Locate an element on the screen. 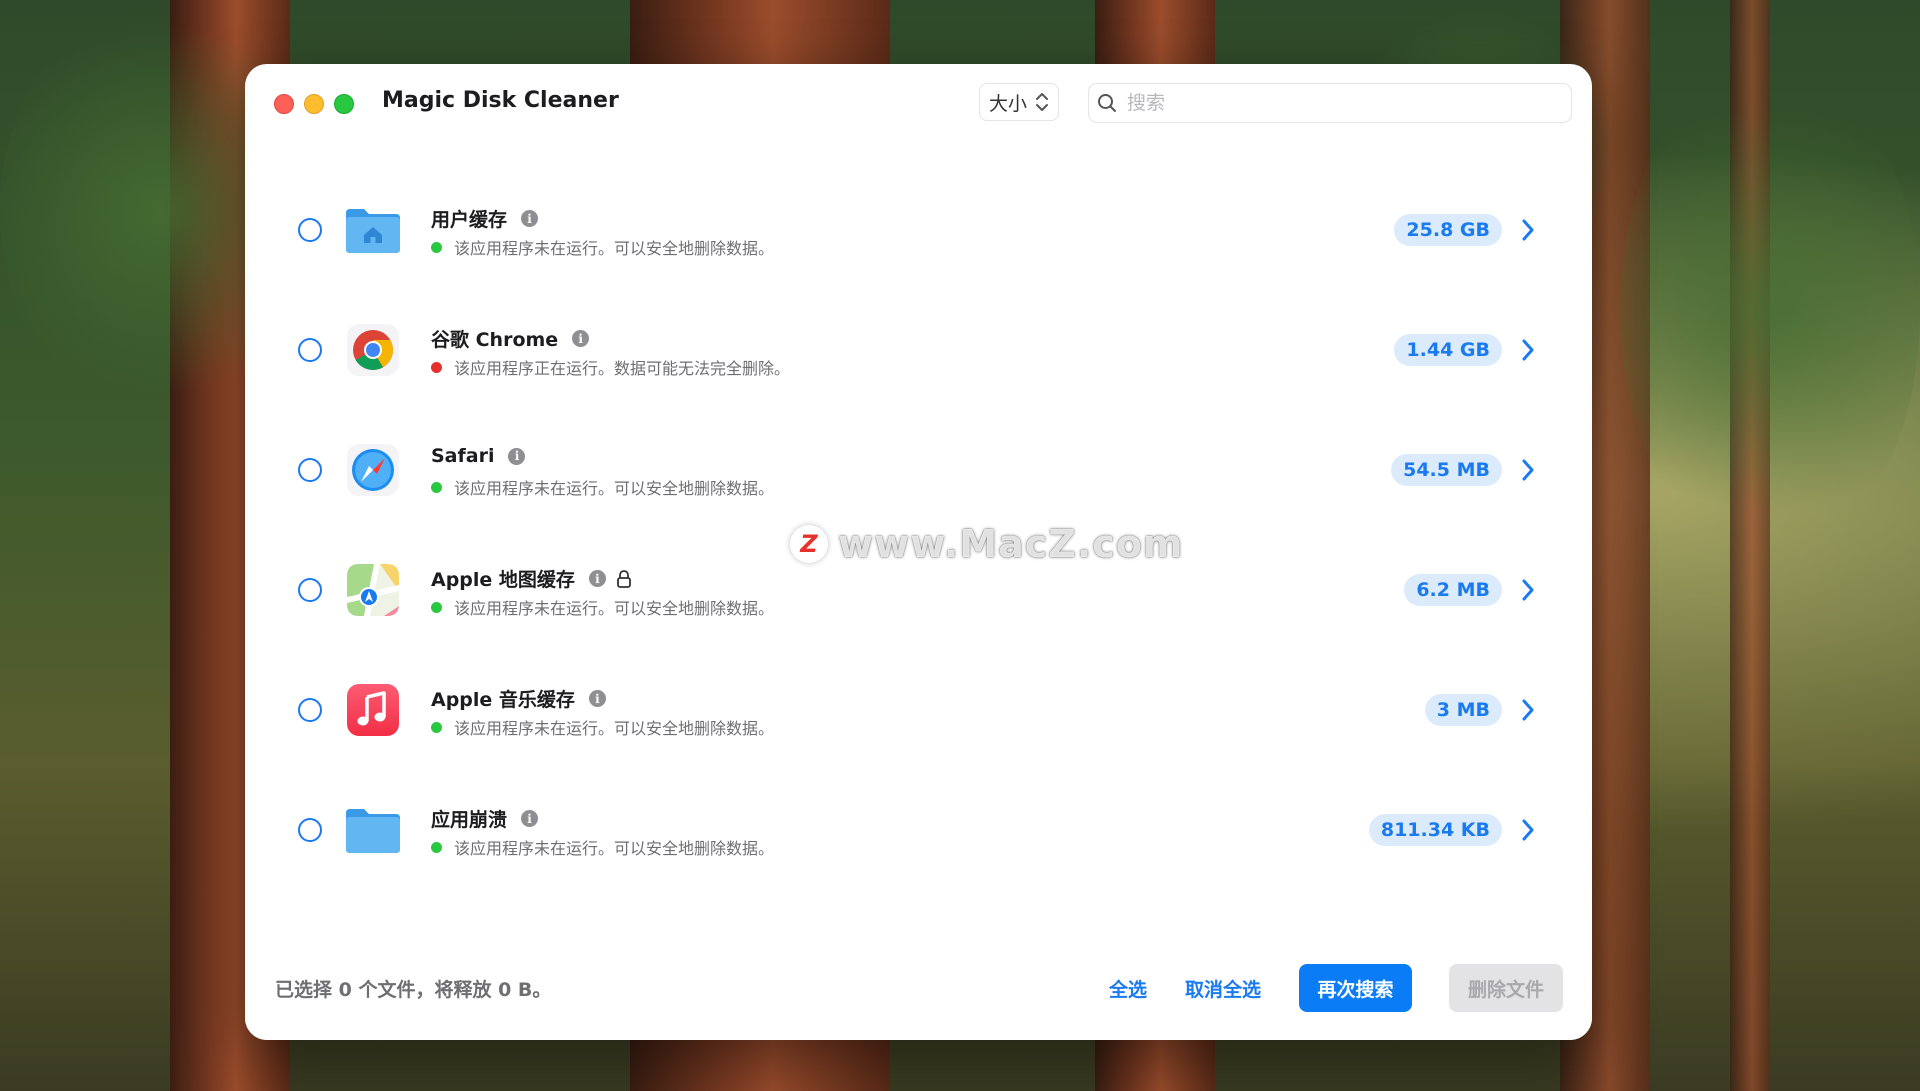 The width and height of the screenshot is (1920, 1091). app-title: Magic Disk Cleaner is located at coordinates (500, 100).